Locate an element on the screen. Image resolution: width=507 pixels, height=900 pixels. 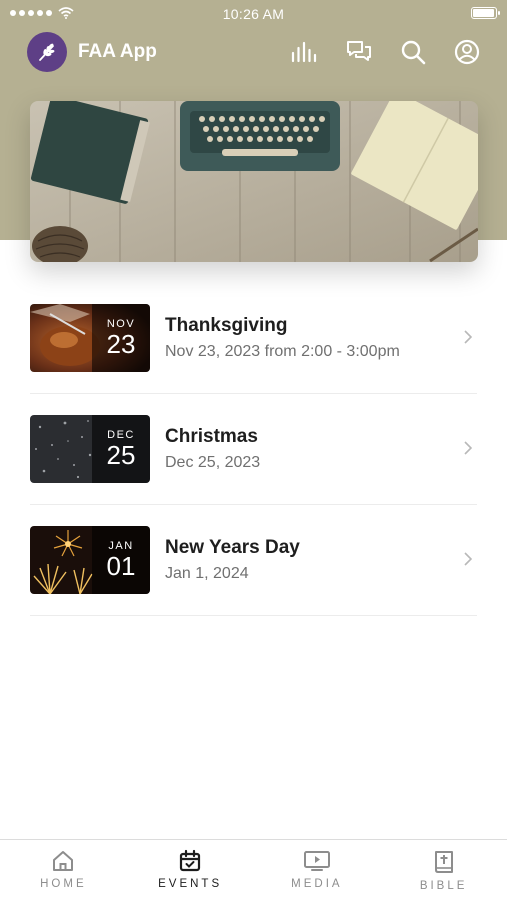
bible-icon is located at coordinates (443, 862).